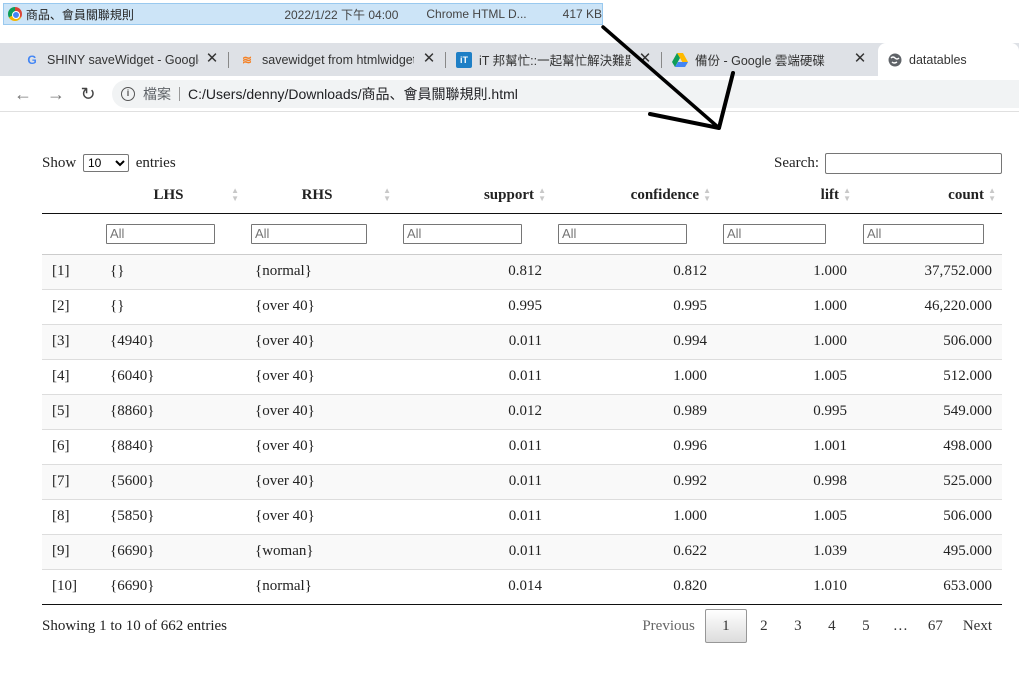 The height and width of the screenshot is (694, 1019). What do you see at coordinates (796, 163) in the screenshot?
I see `search-label: Search:` at bounding box center [796, 163].